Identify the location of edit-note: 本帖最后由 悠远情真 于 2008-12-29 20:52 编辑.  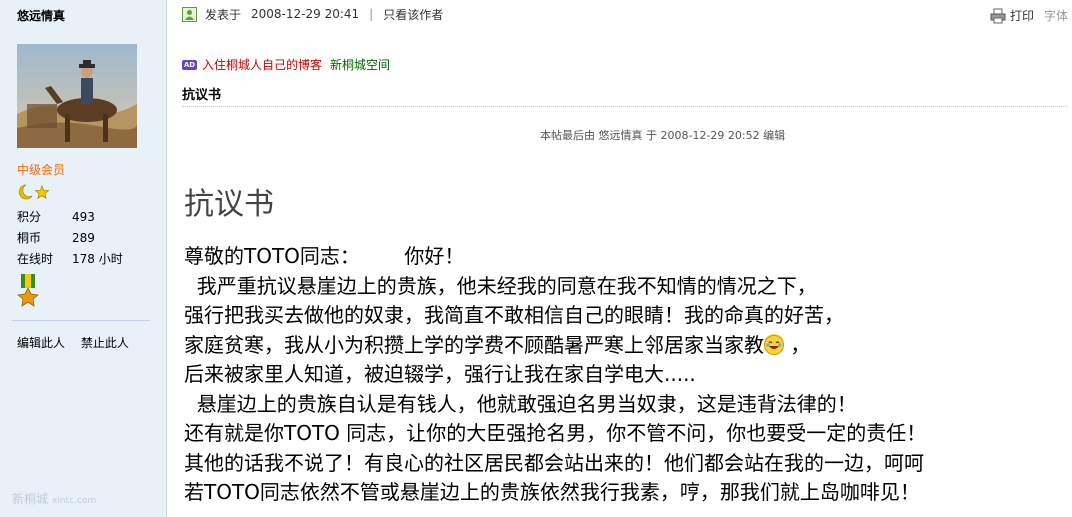
(663, 135).